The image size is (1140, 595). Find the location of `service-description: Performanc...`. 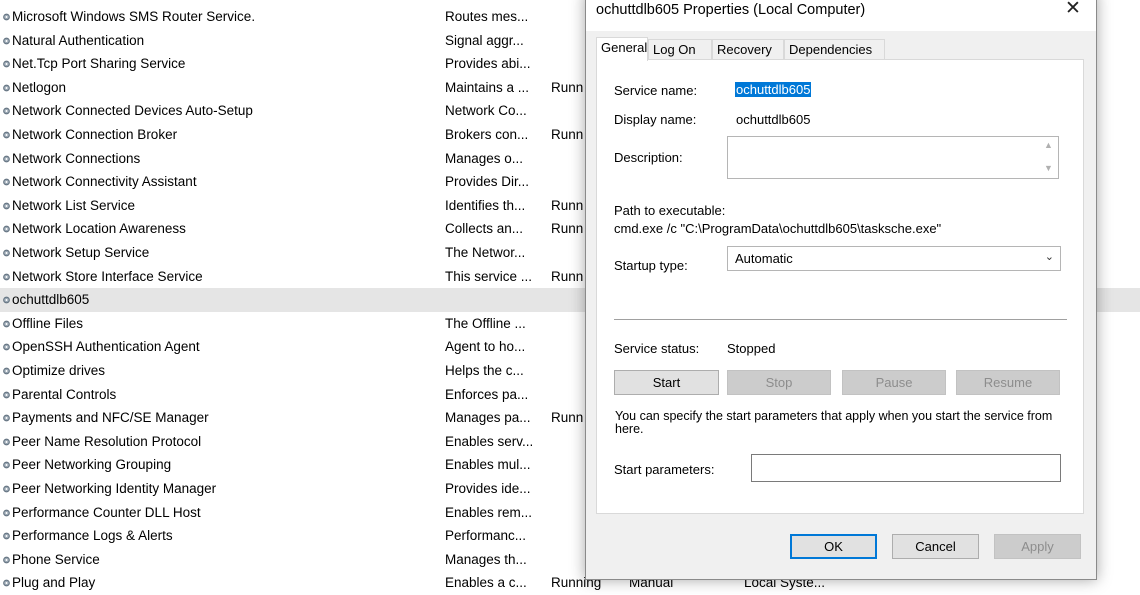

service-description: Performanc... is located at coordinates (486, 536).